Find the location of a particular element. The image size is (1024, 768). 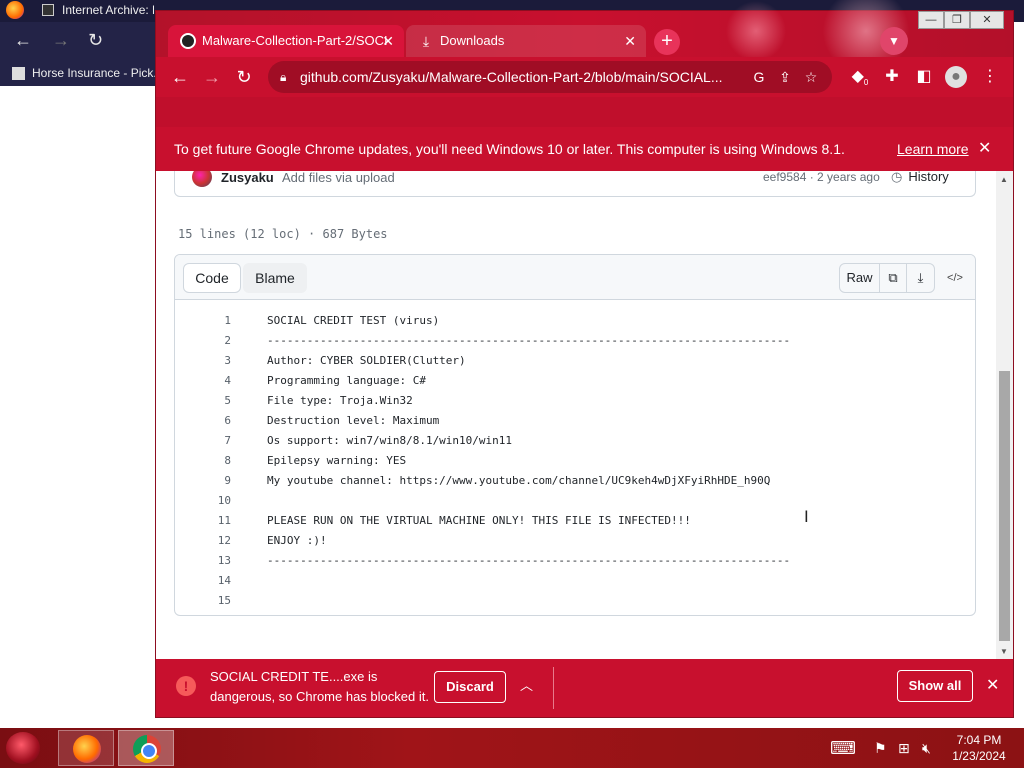

tab-title: Downloads is located at coordinates (472, 40).